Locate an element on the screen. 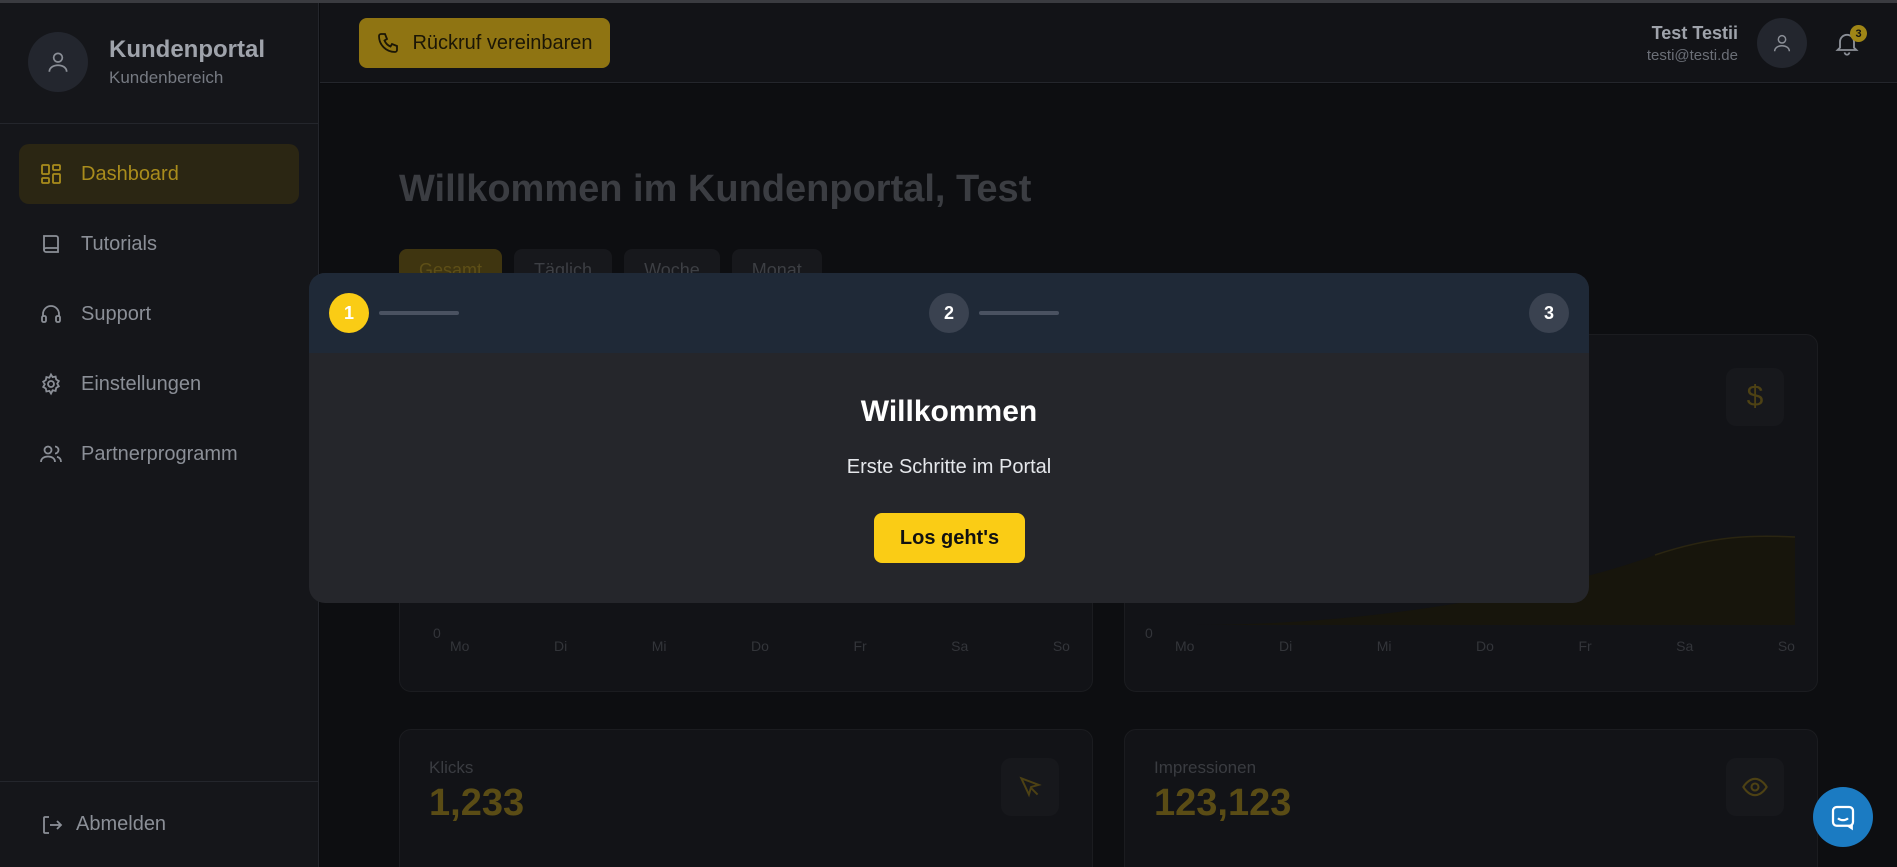 This screenshot has height=867, width=1897. chat-launcher-button is located at coordinates (1843, 817).